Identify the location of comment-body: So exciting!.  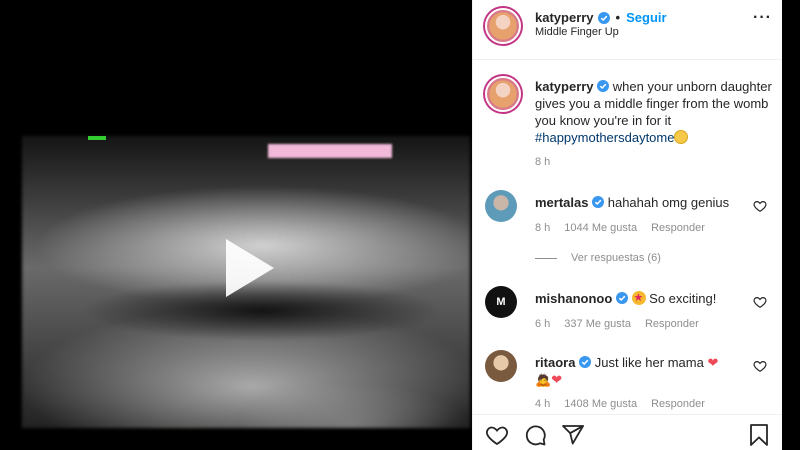
(683, 298).